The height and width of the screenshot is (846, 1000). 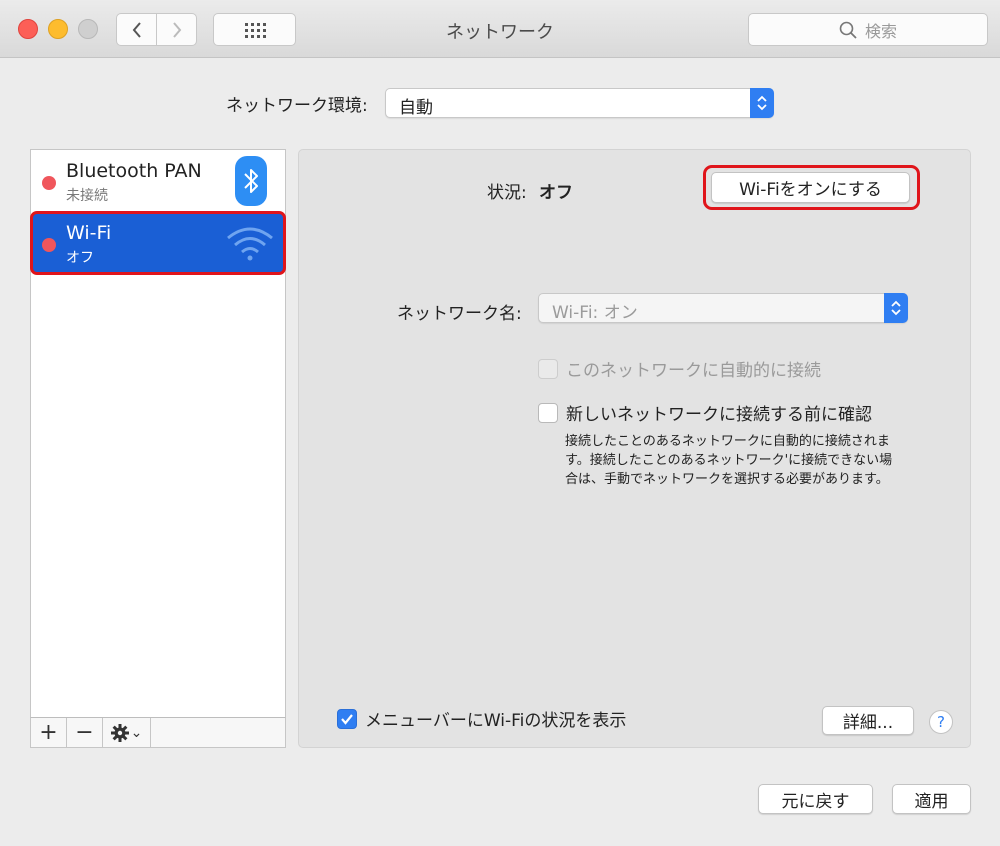 What do you see at coordinates (815, 799) in the screenshot?
I see `revert-button: 元に戻す` at bounding box center [815, 799].